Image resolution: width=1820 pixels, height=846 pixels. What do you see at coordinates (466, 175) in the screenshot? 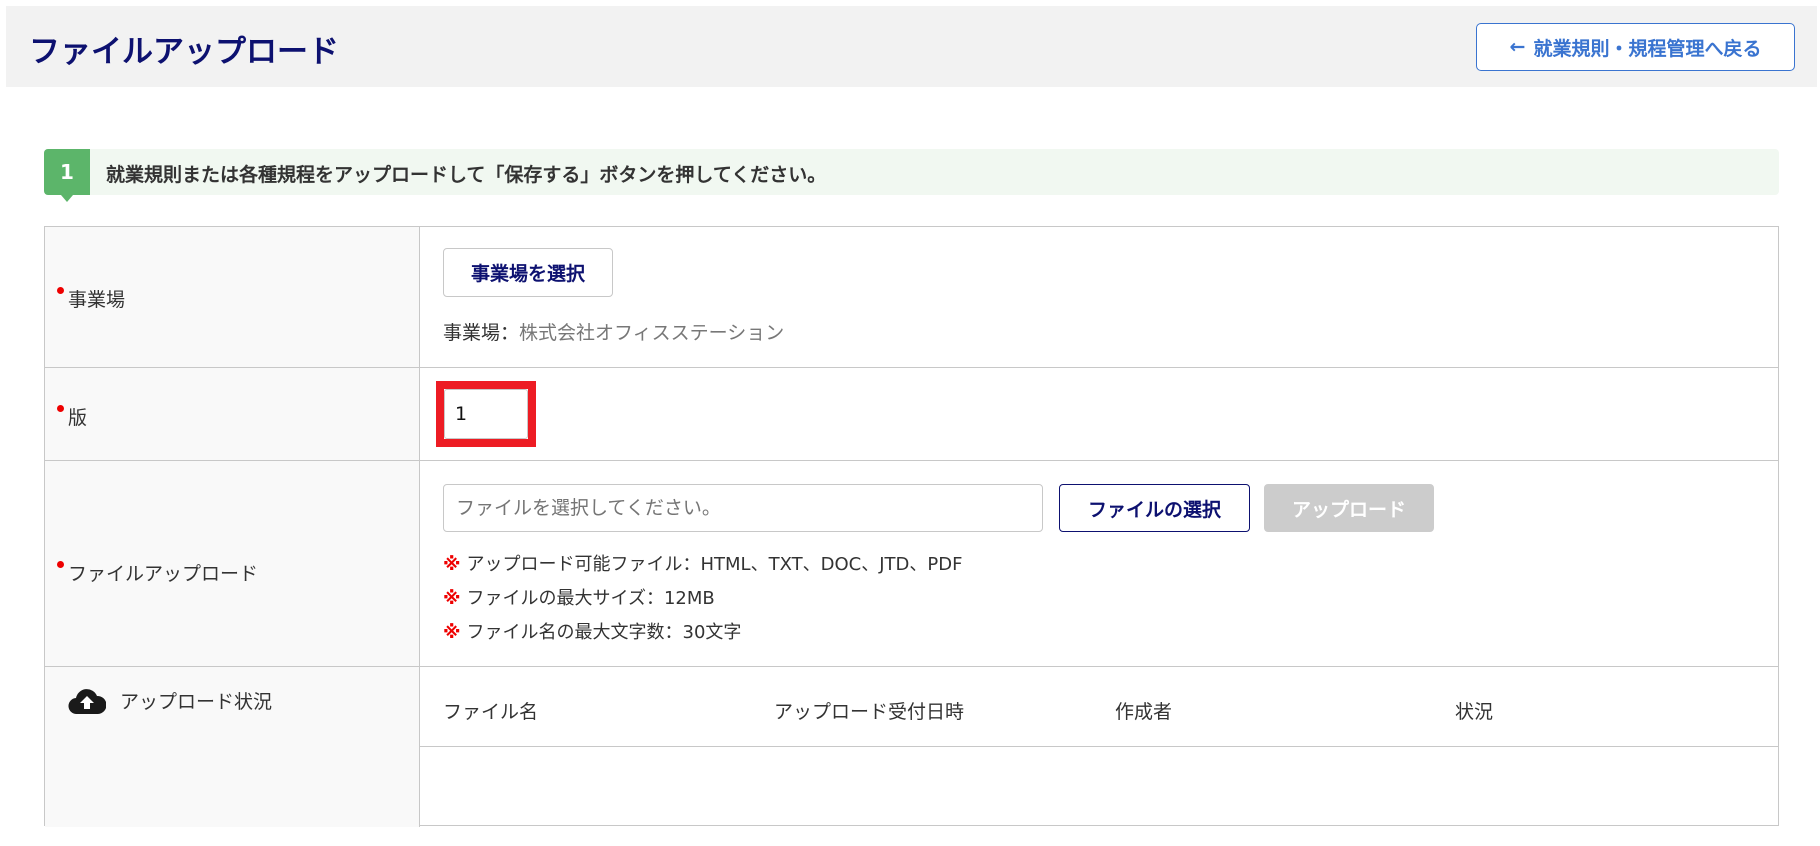
I see `step-text: 就業規則または各種規程をアップロードして「保存する」ボタンを押してください。` at bounding box center [466, 175].